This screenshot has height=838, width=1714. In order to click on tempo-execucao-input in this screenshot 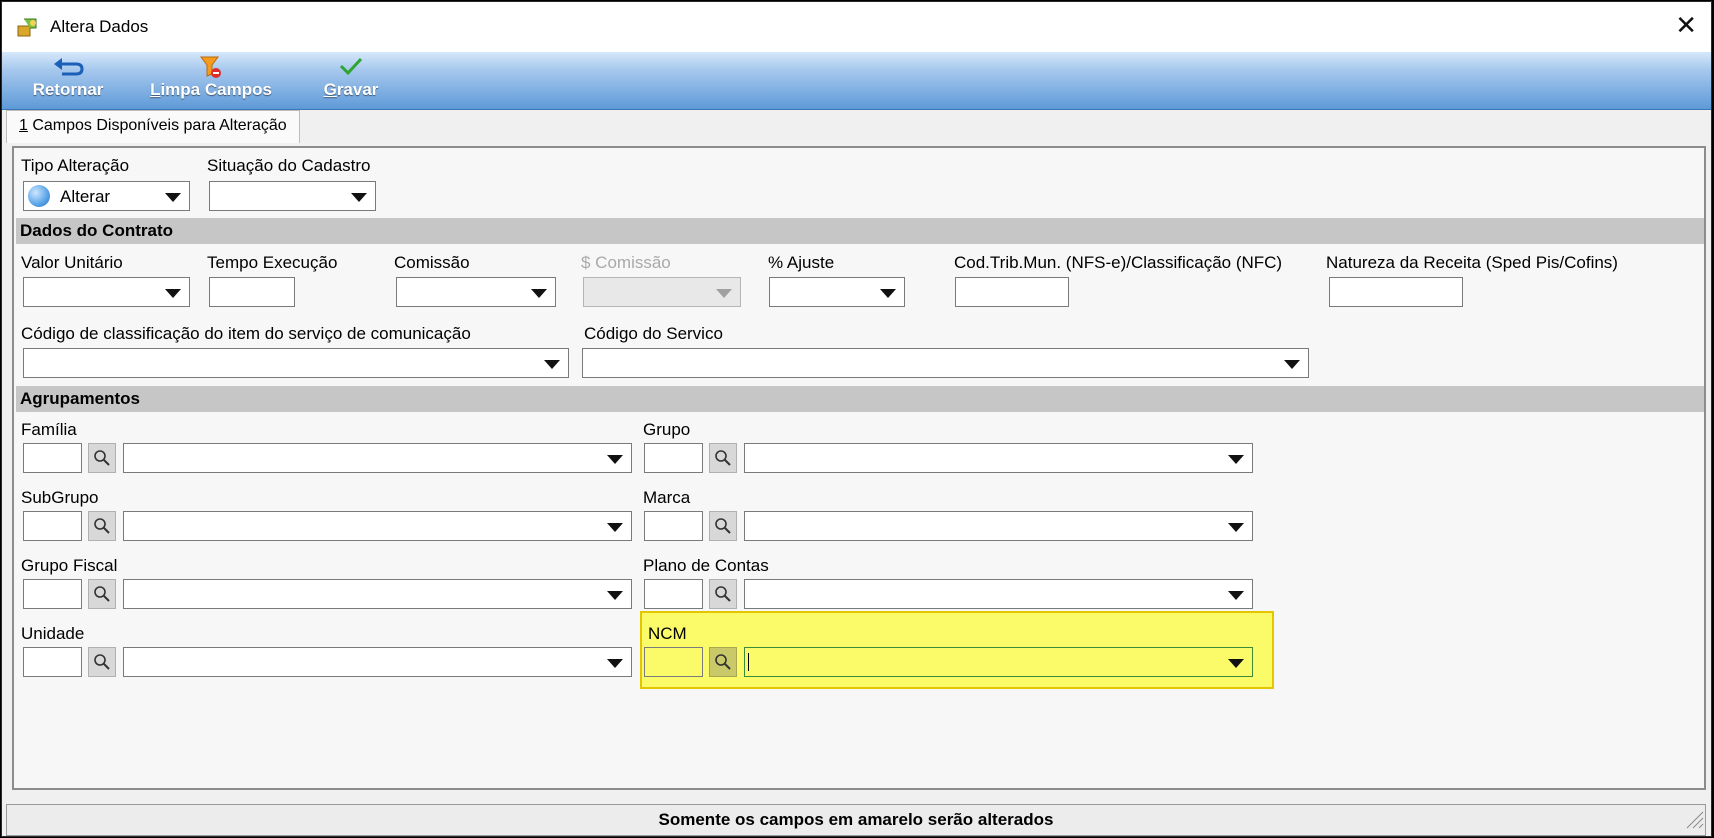, I will do `click(252, 292)`.